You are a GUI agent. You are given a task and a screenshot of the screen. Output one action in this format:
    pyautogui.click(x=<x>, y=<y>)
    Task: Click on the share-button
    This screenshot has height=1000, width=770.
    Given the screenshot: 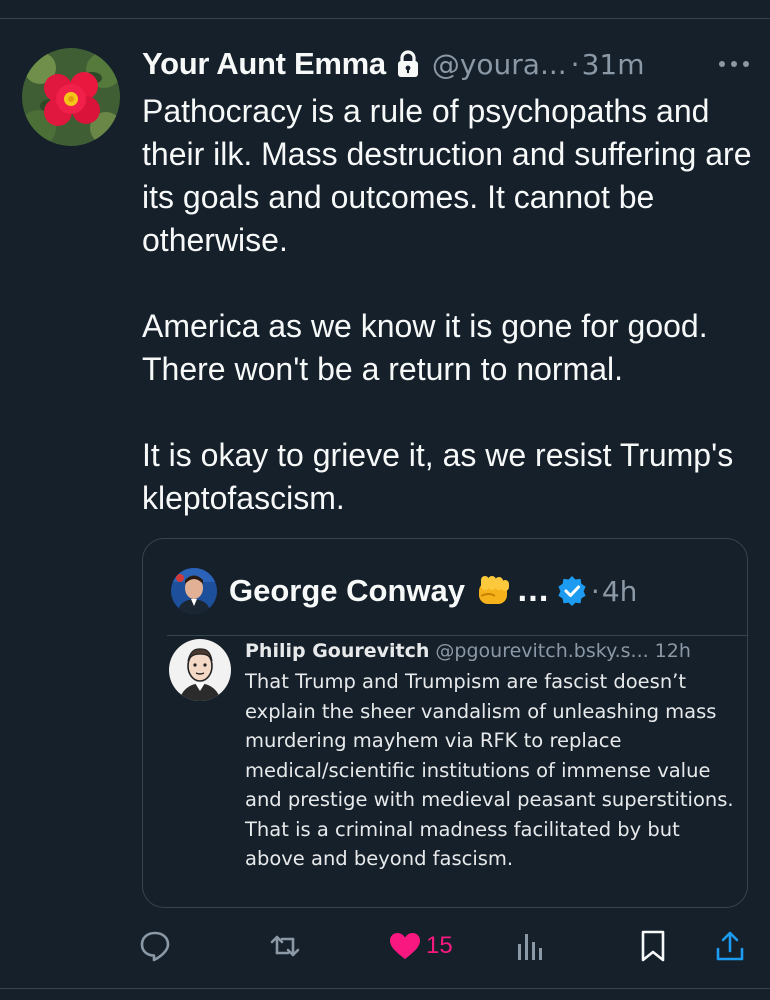 What is the action you would take?
    pyautogui.click(x=730, y=946)
    